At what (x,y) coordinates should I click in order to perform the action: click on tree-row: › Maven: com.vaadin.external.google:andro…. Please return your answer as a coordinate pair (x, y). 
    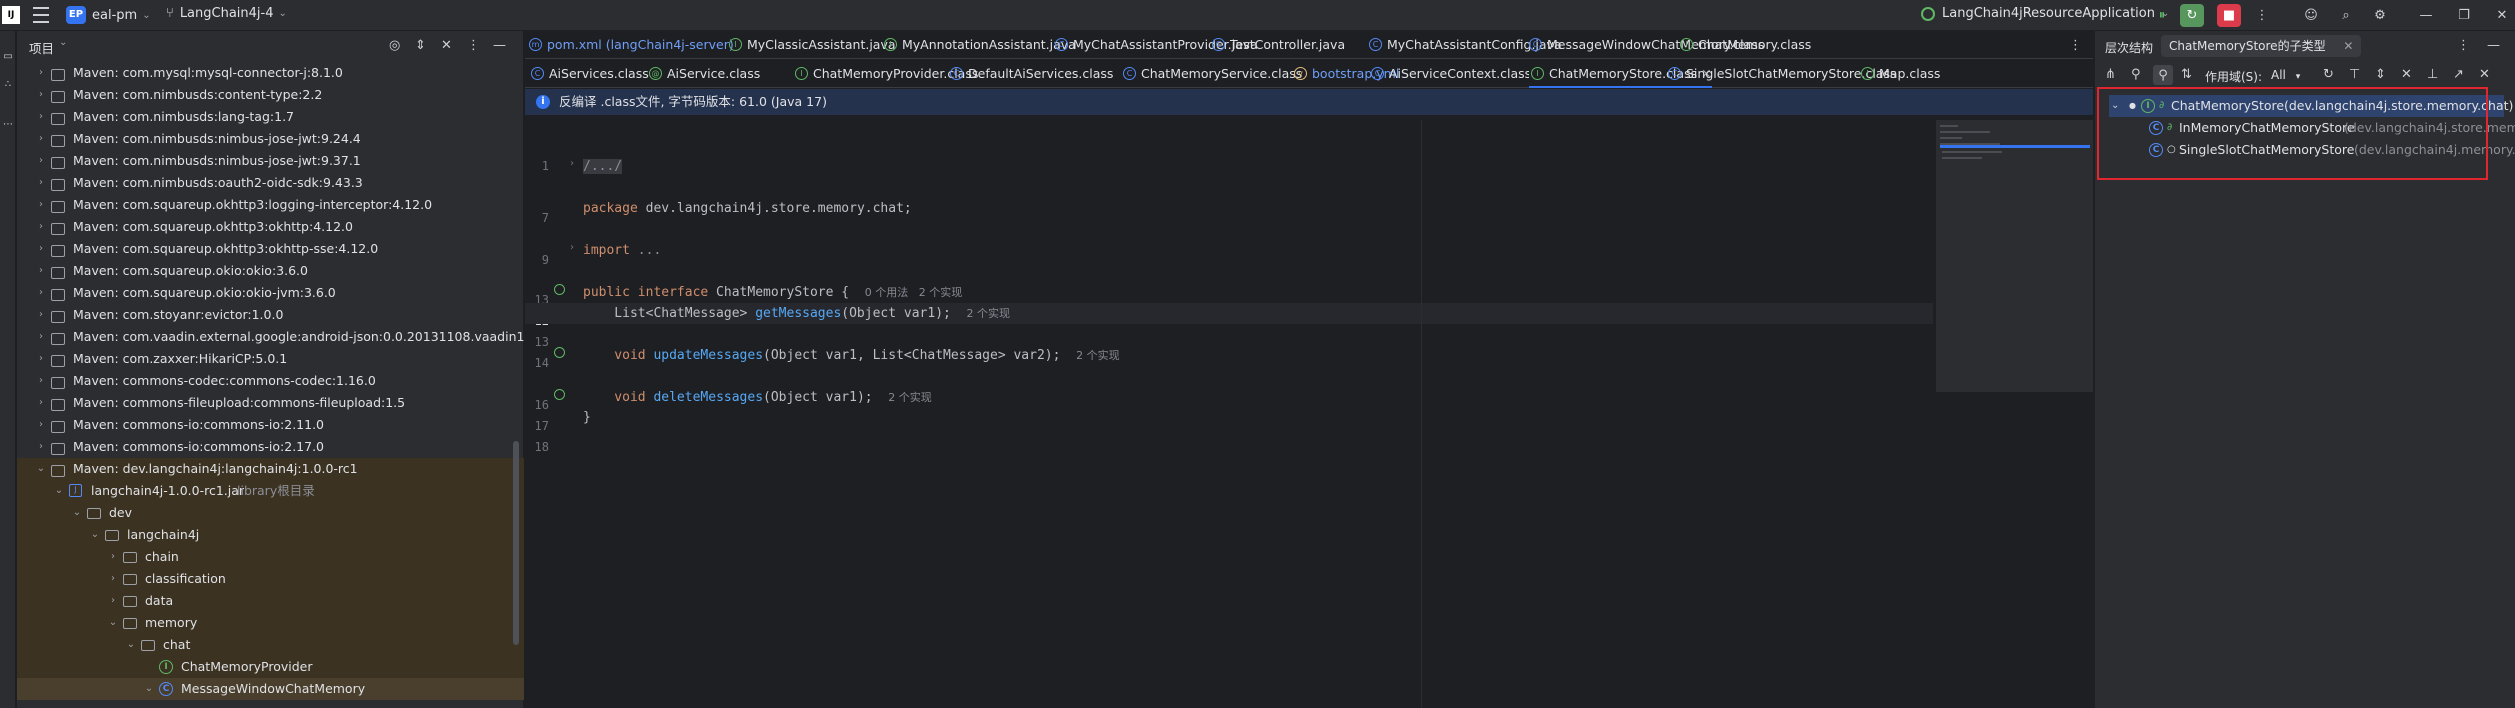
    Looking at the image, I should click on (270, 337).